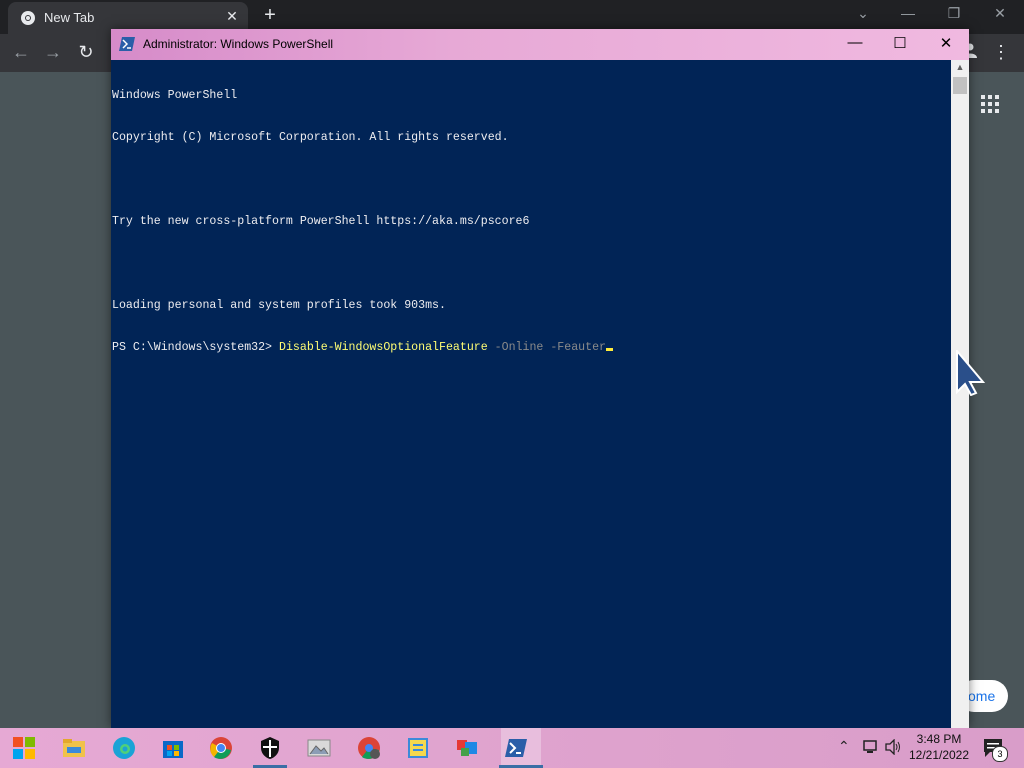 The height and width of the screenshot is (768, 1024). What do you see at coordinates (418, 748) in the screenshot?
I see `notes-icon` at bounding box center [418, 748].